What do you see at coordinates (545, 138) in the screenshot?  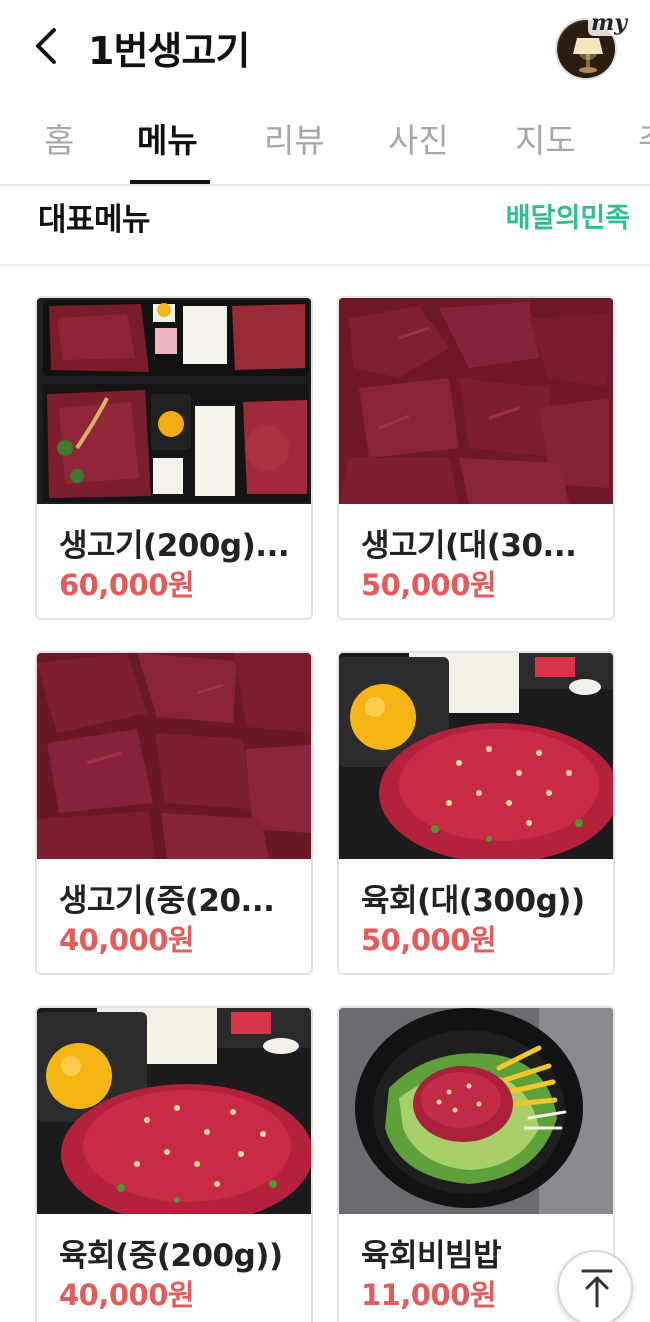 I see `tab-map: 지도` at bounding box center [545, 138].